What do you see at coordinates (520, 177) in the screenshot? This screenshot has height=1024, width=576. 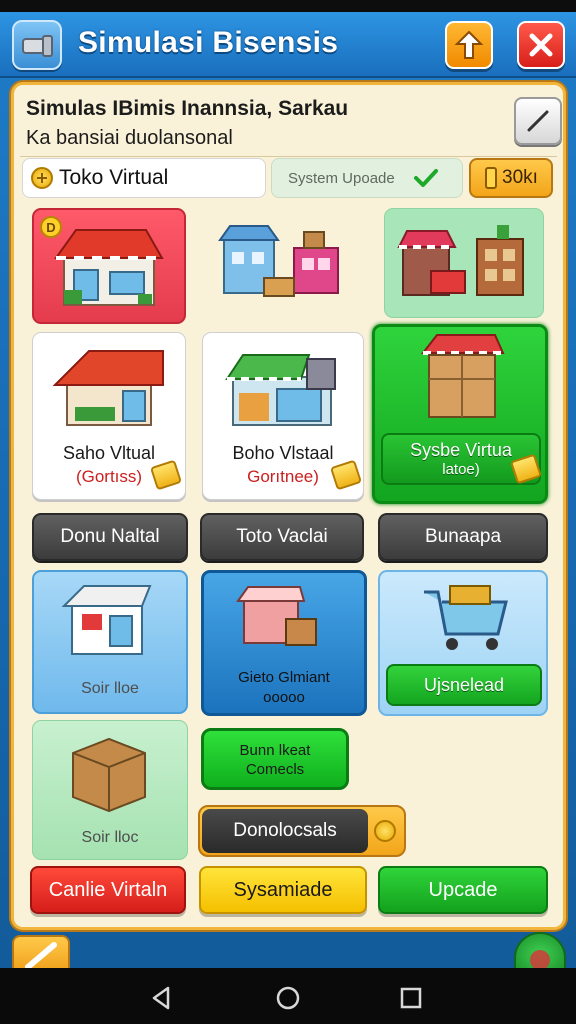 I see `coins-value: 30kı` at bounding box center [520, 177].